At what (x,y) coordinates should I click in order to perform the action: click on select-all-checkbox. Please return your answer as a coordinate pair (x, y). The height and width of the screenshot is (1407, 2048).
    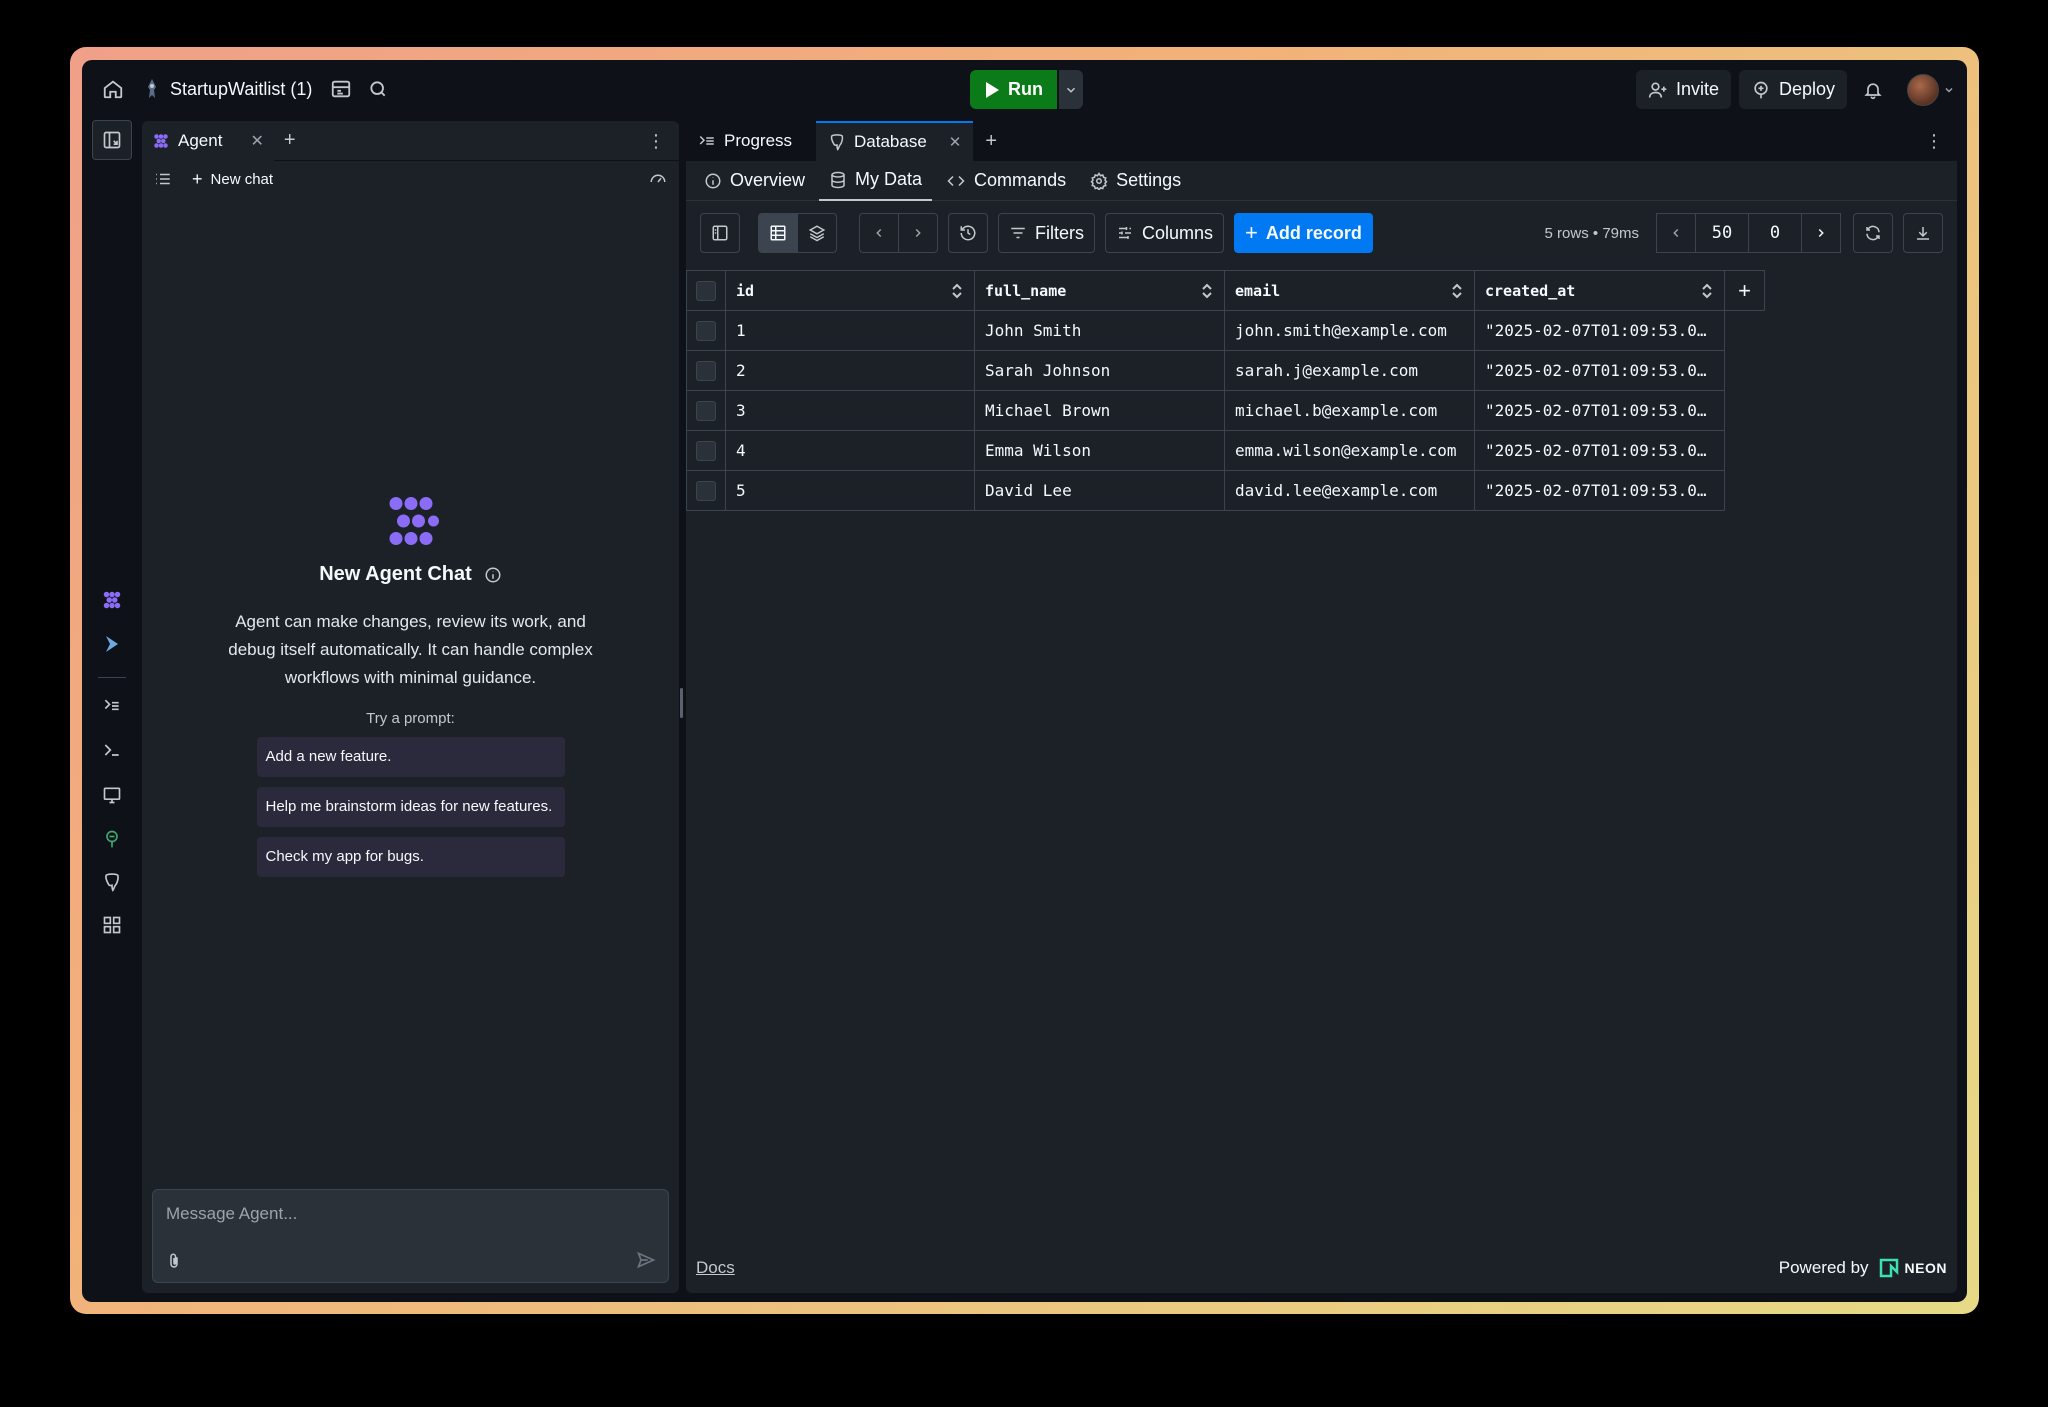
    Looking at the image, I should click on (706, 290).